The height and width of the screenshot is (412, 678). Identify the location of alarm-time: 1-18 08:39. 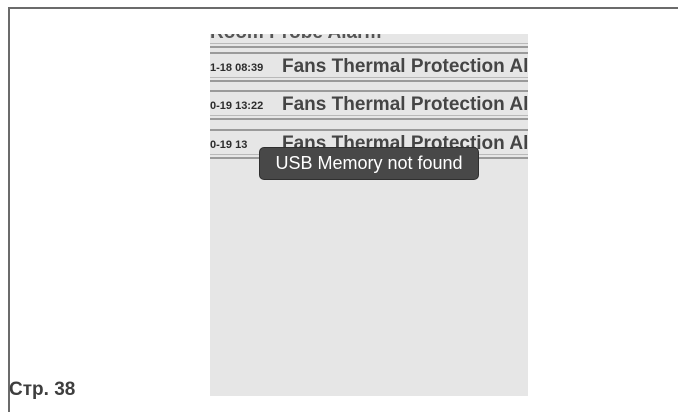
(237, 68).